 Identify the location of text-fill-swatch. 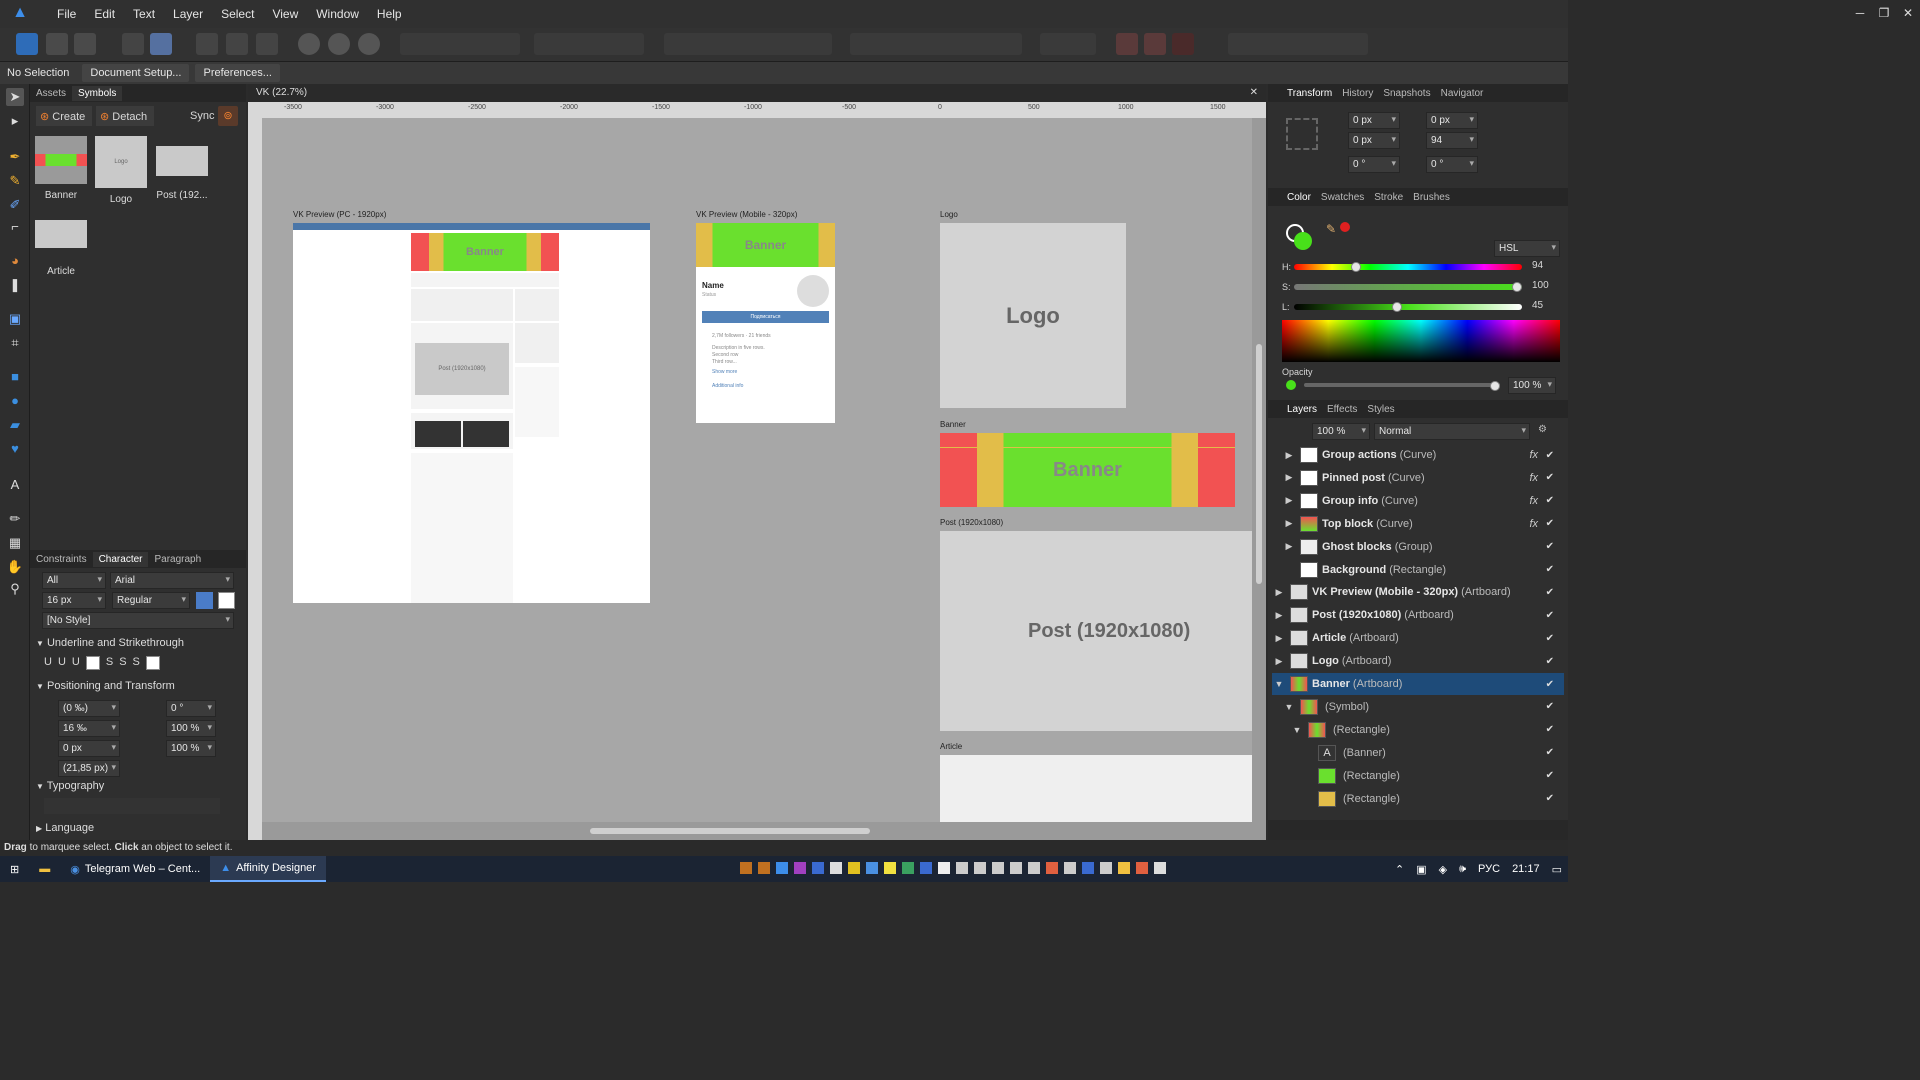
(204, 600).